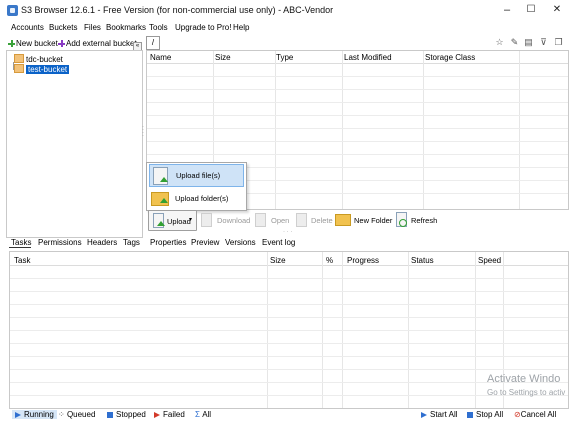 Image resolution: width=572 pixels, height=423 pixels. I want to click on s3-browser-app-icon, so click(12, 10).